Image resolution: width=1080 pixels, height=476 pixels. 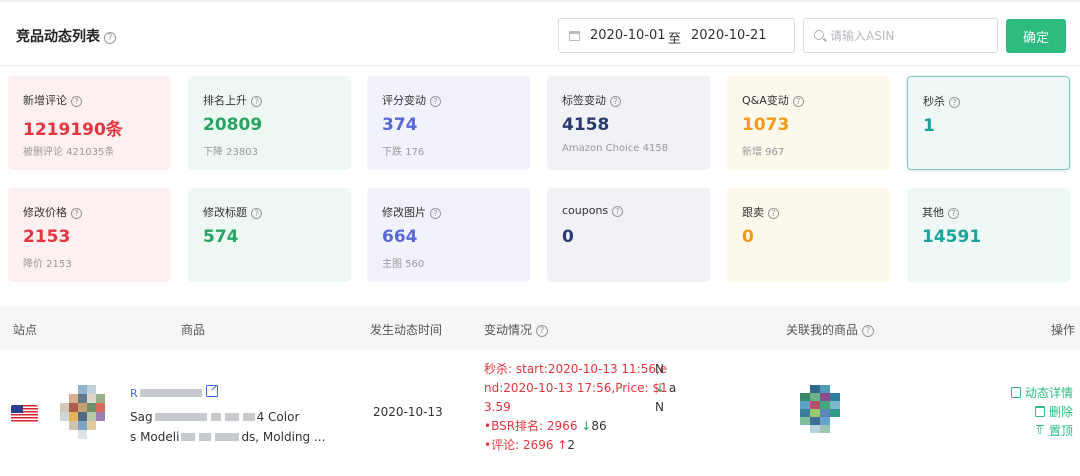 I want to click on column-header-time: 发生动态时间, so click(x=406, y=330).